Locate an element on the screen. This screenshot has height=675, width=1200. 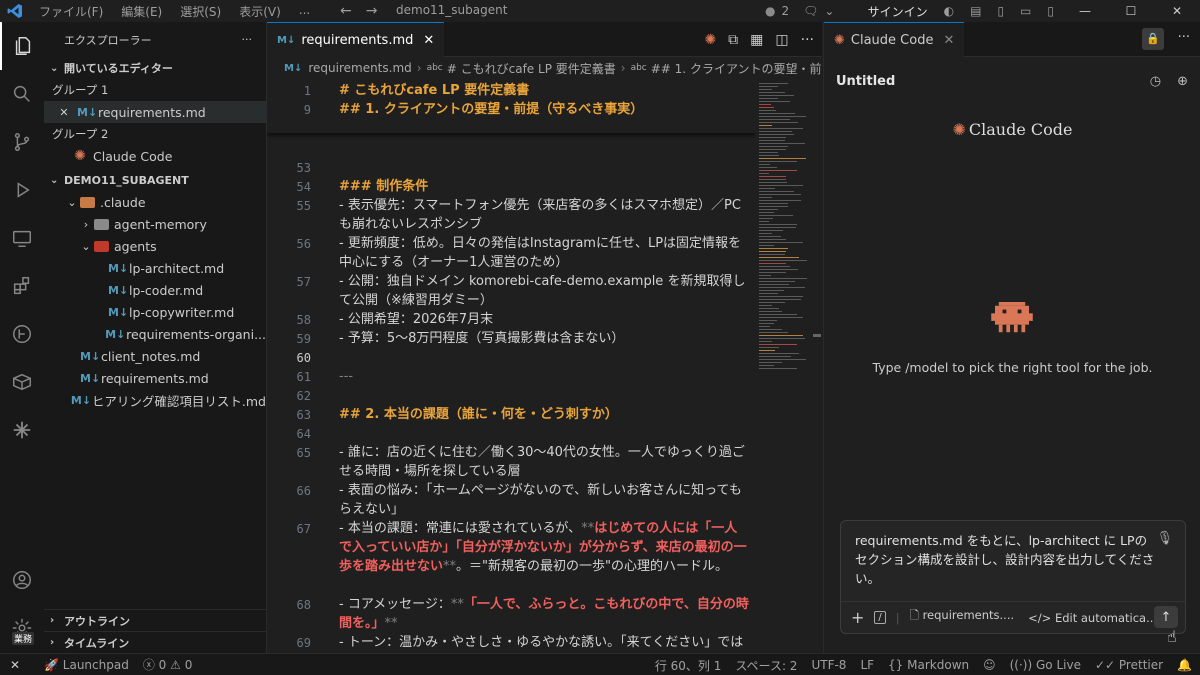
claude-spark-icon: ✺ is located at coordinates (710, 40).